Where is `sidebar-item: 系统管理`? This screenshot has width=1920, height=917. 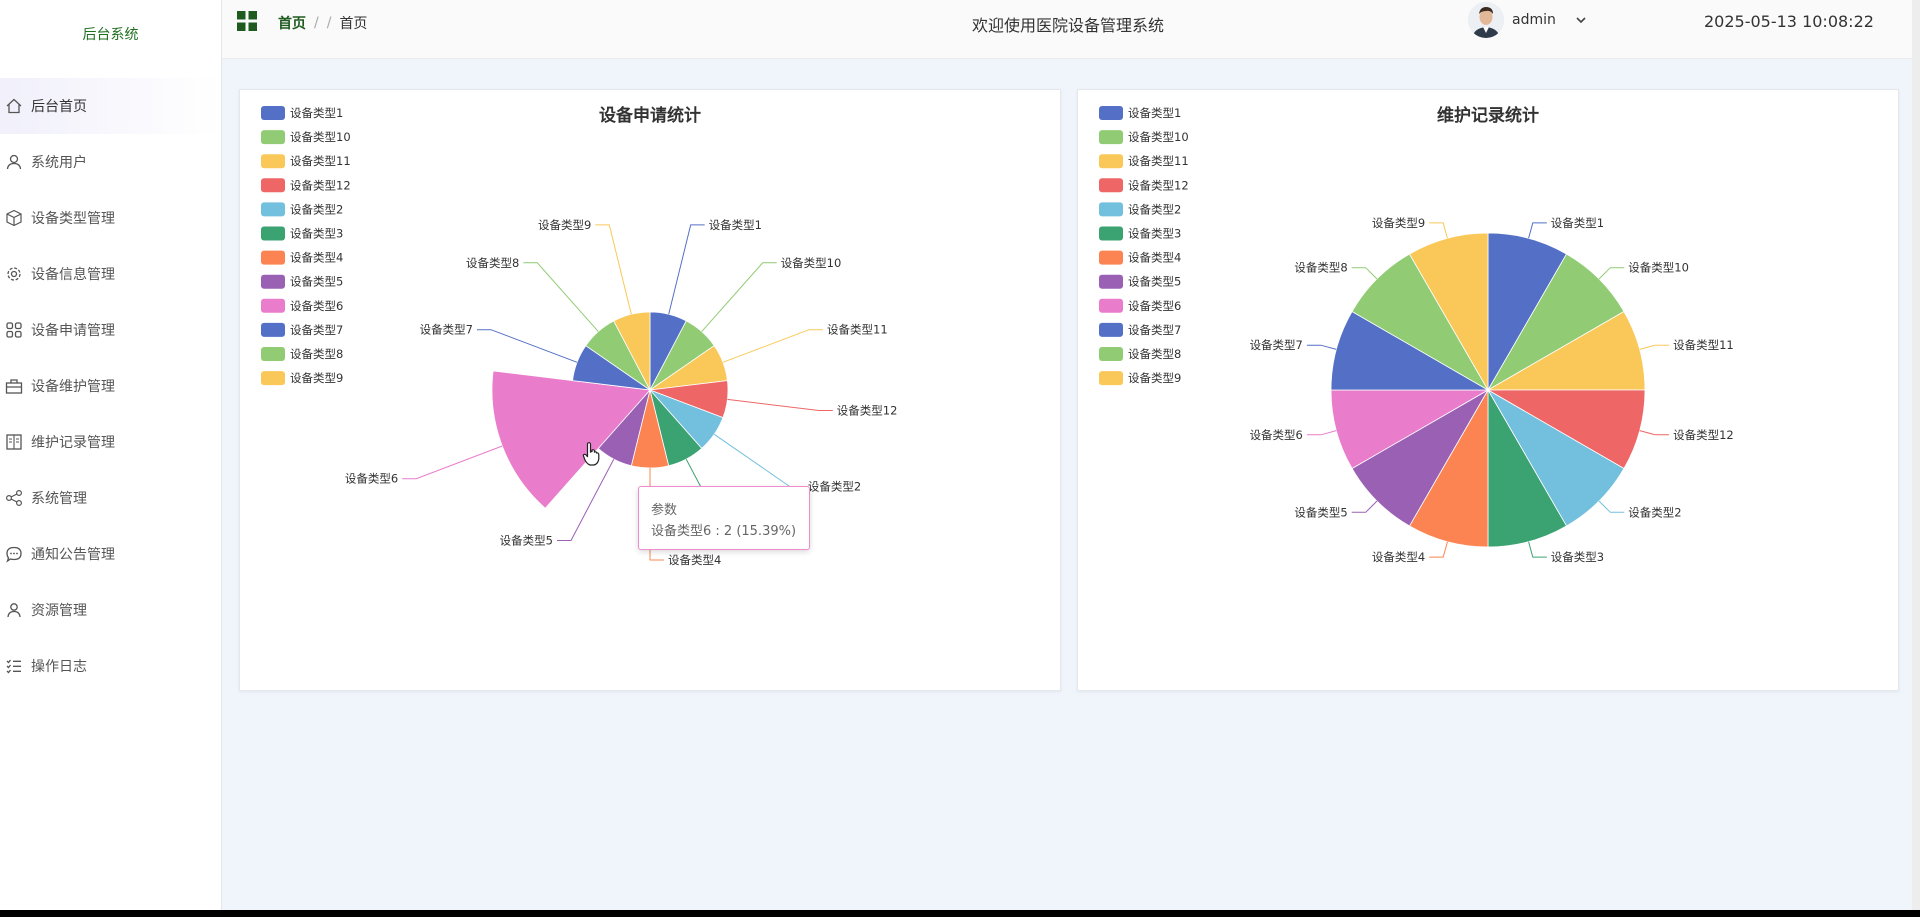 sidebar-item: 系统管理 is located at coordinates (110, 498).